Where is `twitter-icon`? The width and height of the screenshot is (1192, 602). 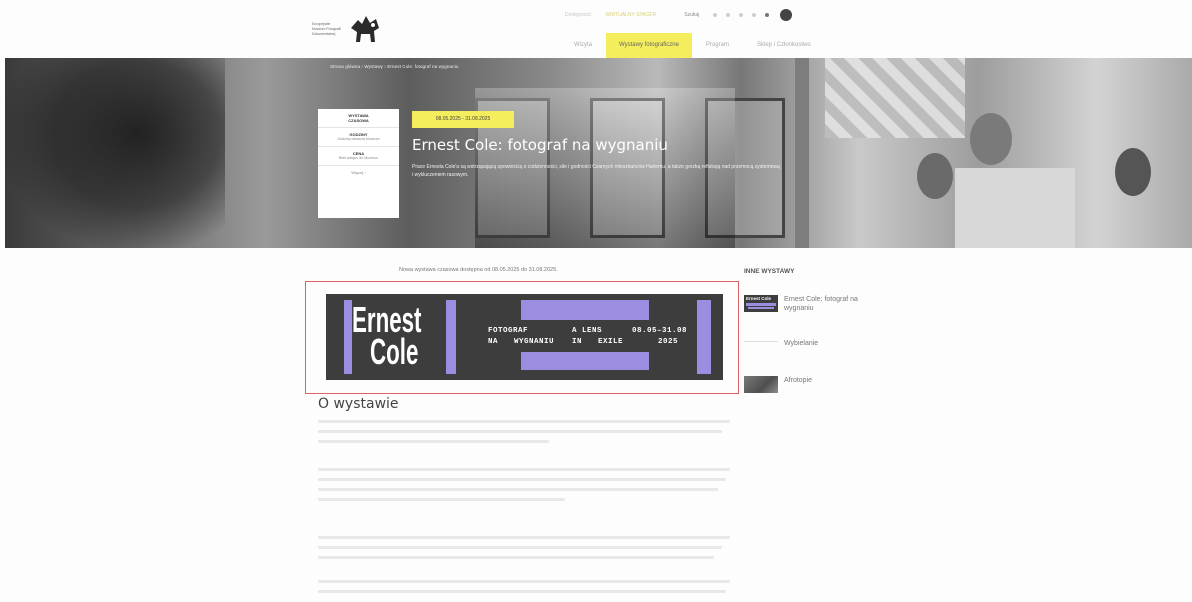
twitter-icon is located at coordinates (754, 15).